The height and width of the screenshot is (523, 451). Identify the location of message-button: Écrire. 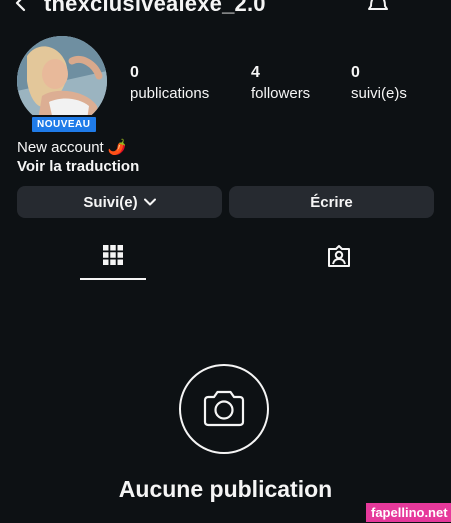
(331, 202).